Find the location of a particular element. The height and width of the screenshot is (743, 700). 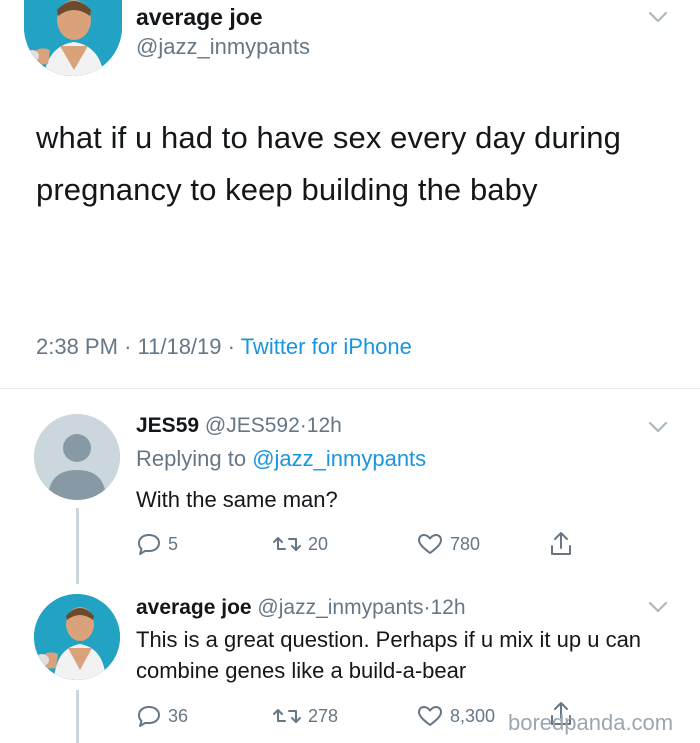

replying-prefix: Replying to is located at coordinates (191, 458).